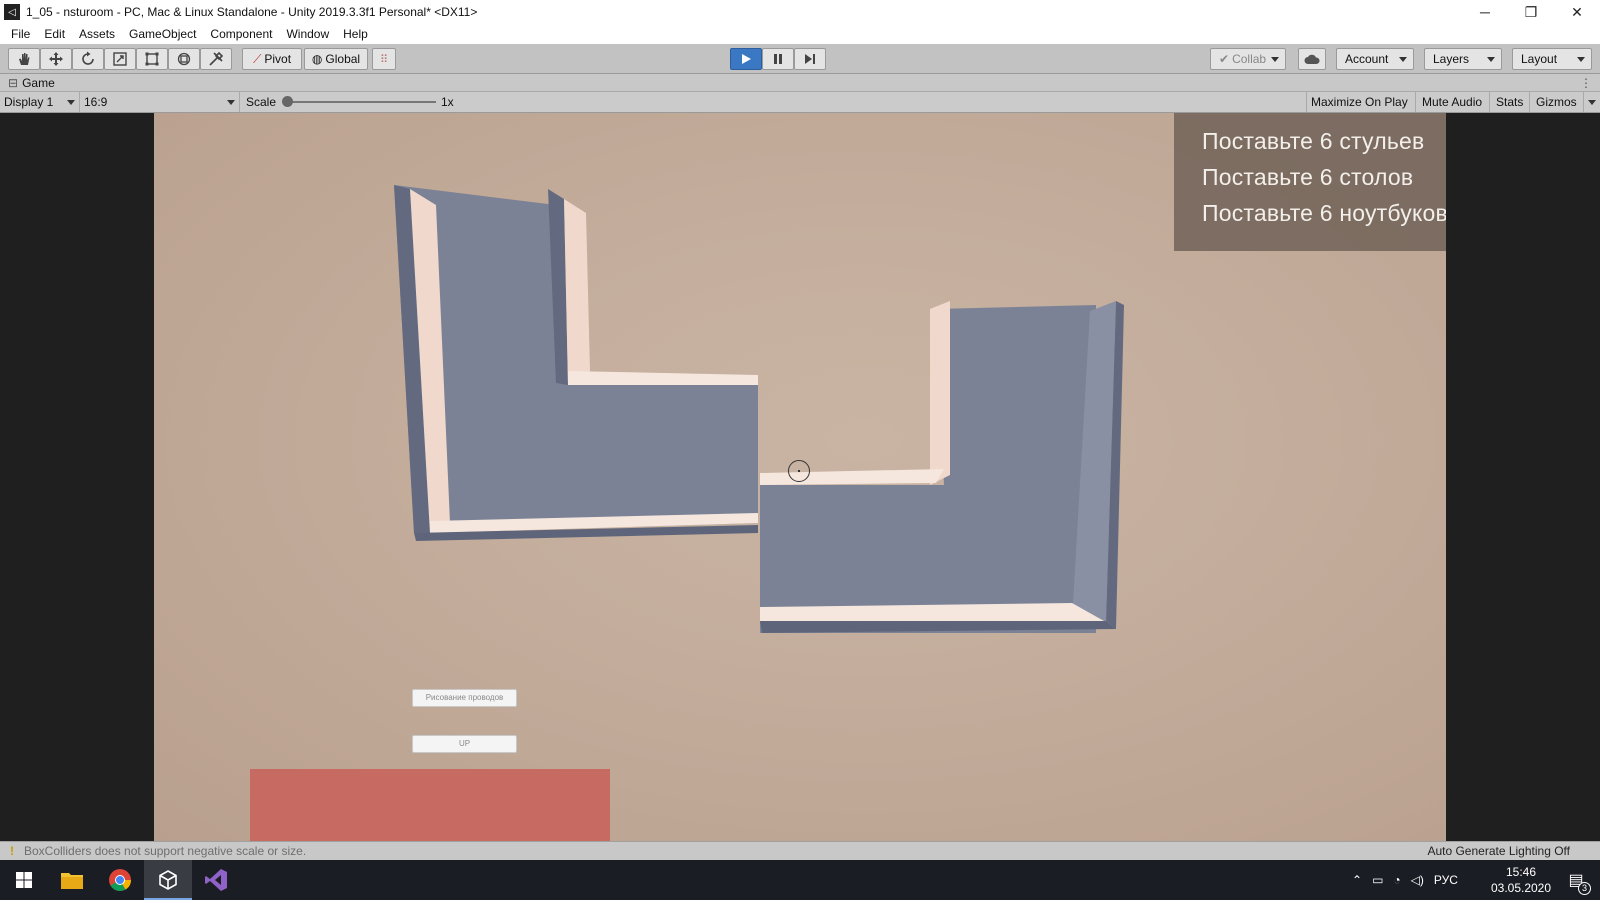  What do you see at coordinates (359, 101) in the screenshot?
I see `scale-slider` at bounding box center [359, 101].